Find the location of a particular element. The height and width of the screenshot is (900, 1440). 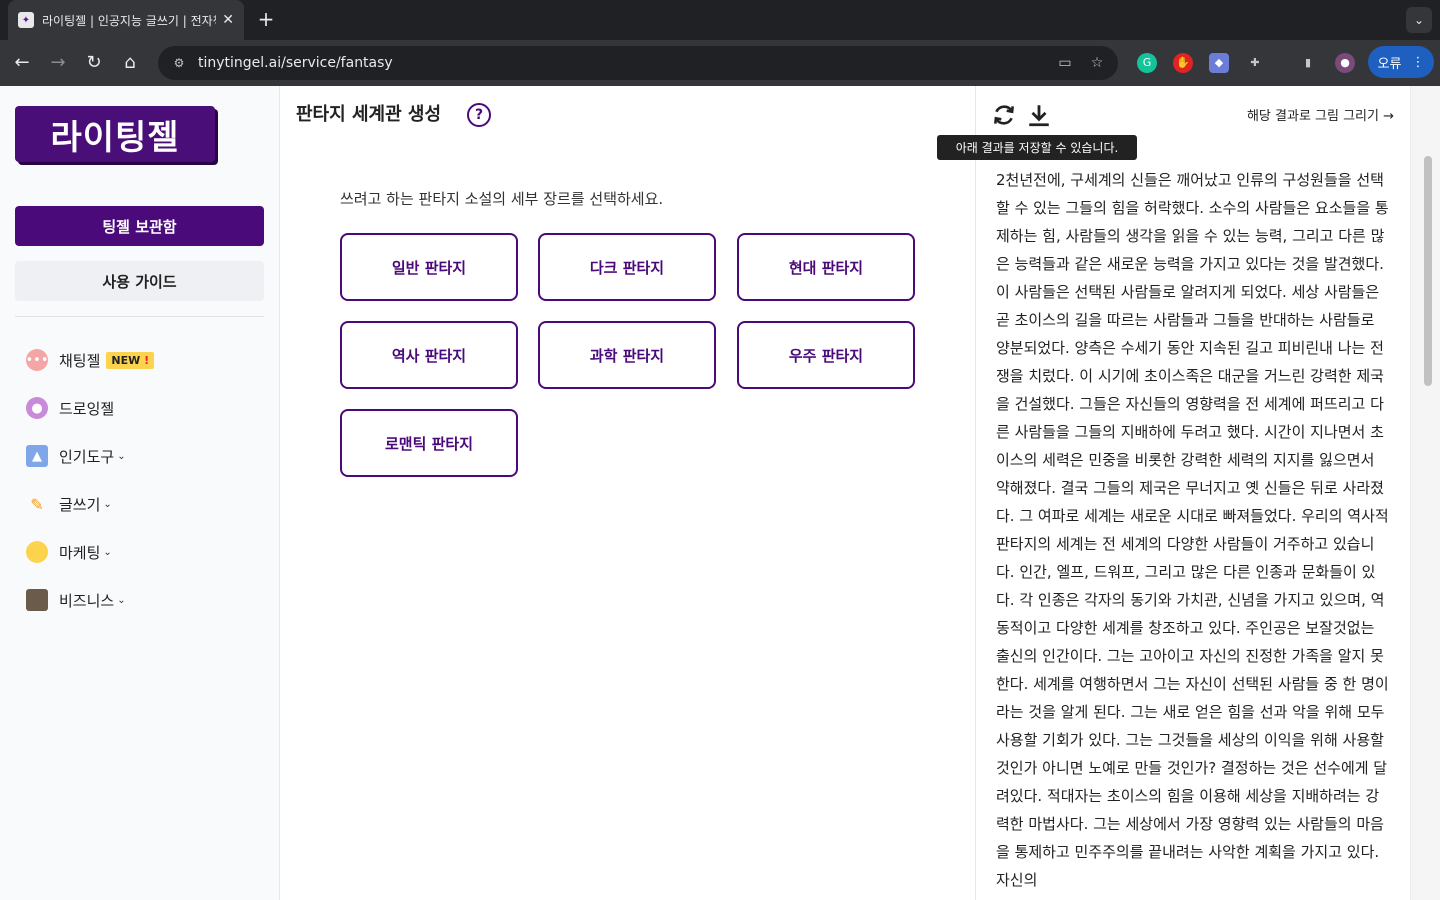

red-extension-icon: ✋ is located at coordinates (1183, 63).